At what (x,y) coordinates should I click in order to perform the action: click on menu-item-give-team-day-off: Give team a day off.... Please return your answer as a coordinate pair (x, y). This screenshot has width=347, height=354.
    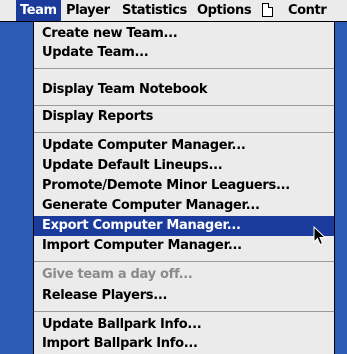
    Looking at the image, I should click on (117, 274).